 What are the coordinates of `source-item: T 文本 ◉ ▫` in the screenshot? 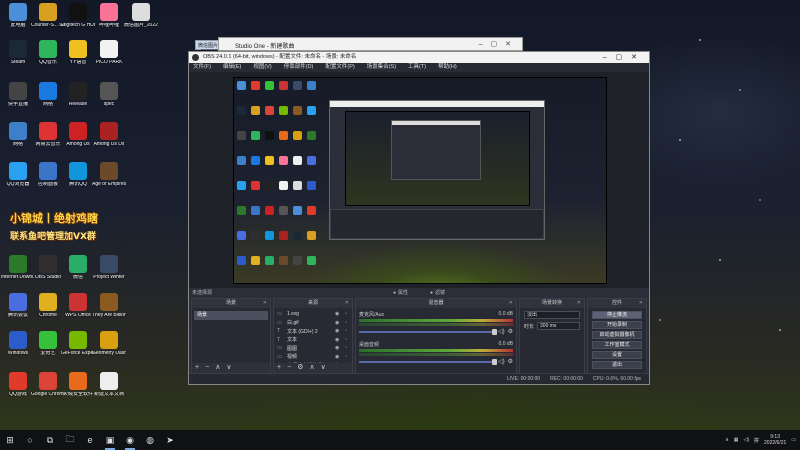 It's located at (313, 340).